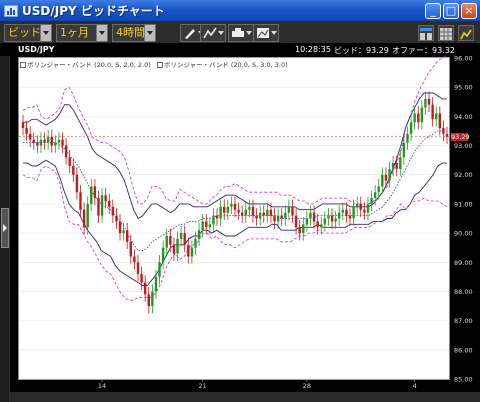 The height and width of the screenshot is (402, 480). What do you see at coordinates (433, 11) in the screenshot?
I see `minimize-button: _` at bounding box center [433, 11].